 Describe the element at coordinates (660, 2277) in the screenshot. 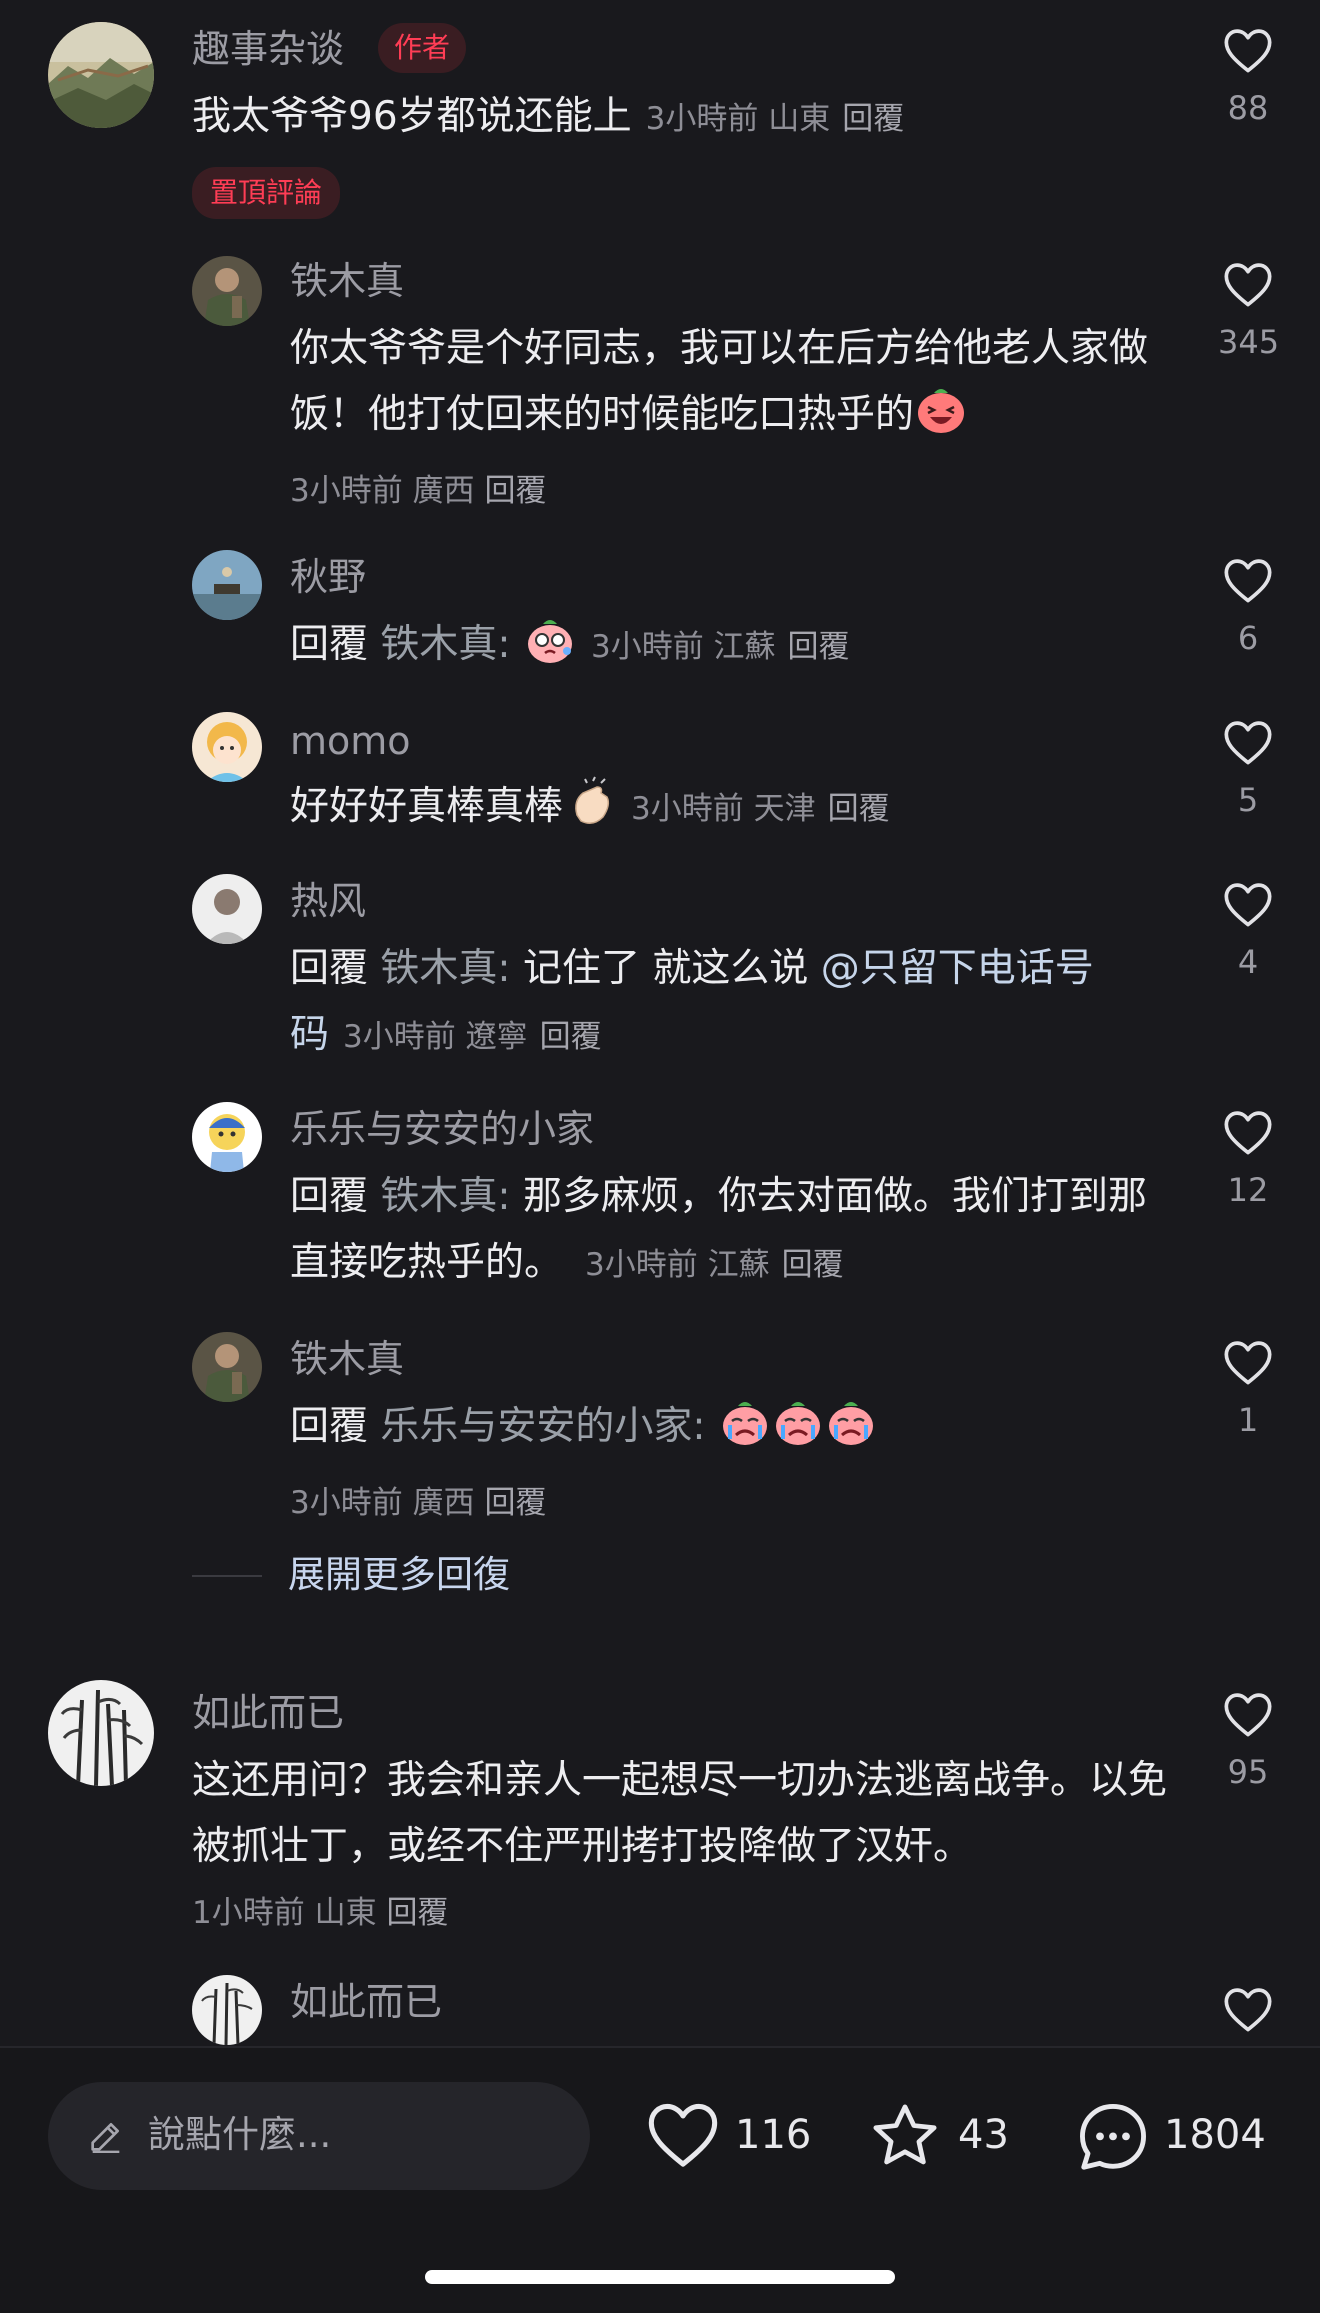

I see `home-indicator` at that location.